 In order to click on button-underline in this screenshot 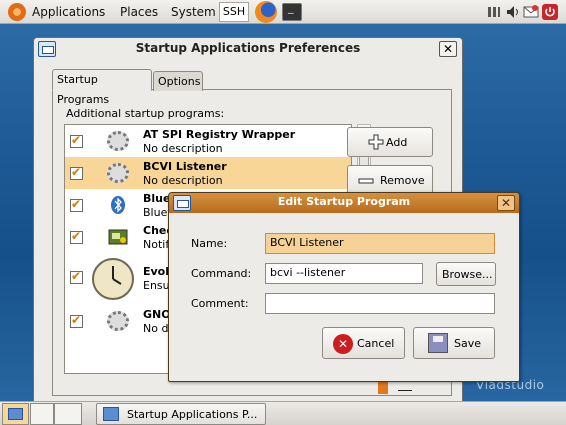, I will do `click(405, 390)`.